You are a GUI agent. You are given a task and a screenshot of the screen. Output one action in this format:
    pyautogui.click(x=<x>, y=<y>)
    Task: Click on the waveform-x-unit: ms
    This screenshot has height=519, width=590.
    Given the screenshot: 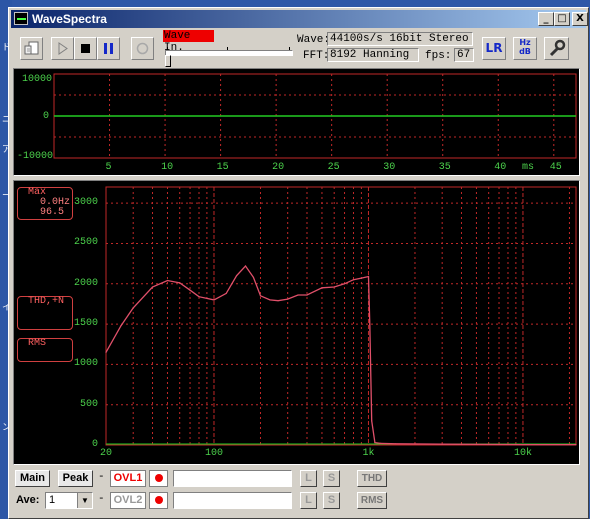 What is the action you would take?
    pyautogui.click(x=528, y=167)
    